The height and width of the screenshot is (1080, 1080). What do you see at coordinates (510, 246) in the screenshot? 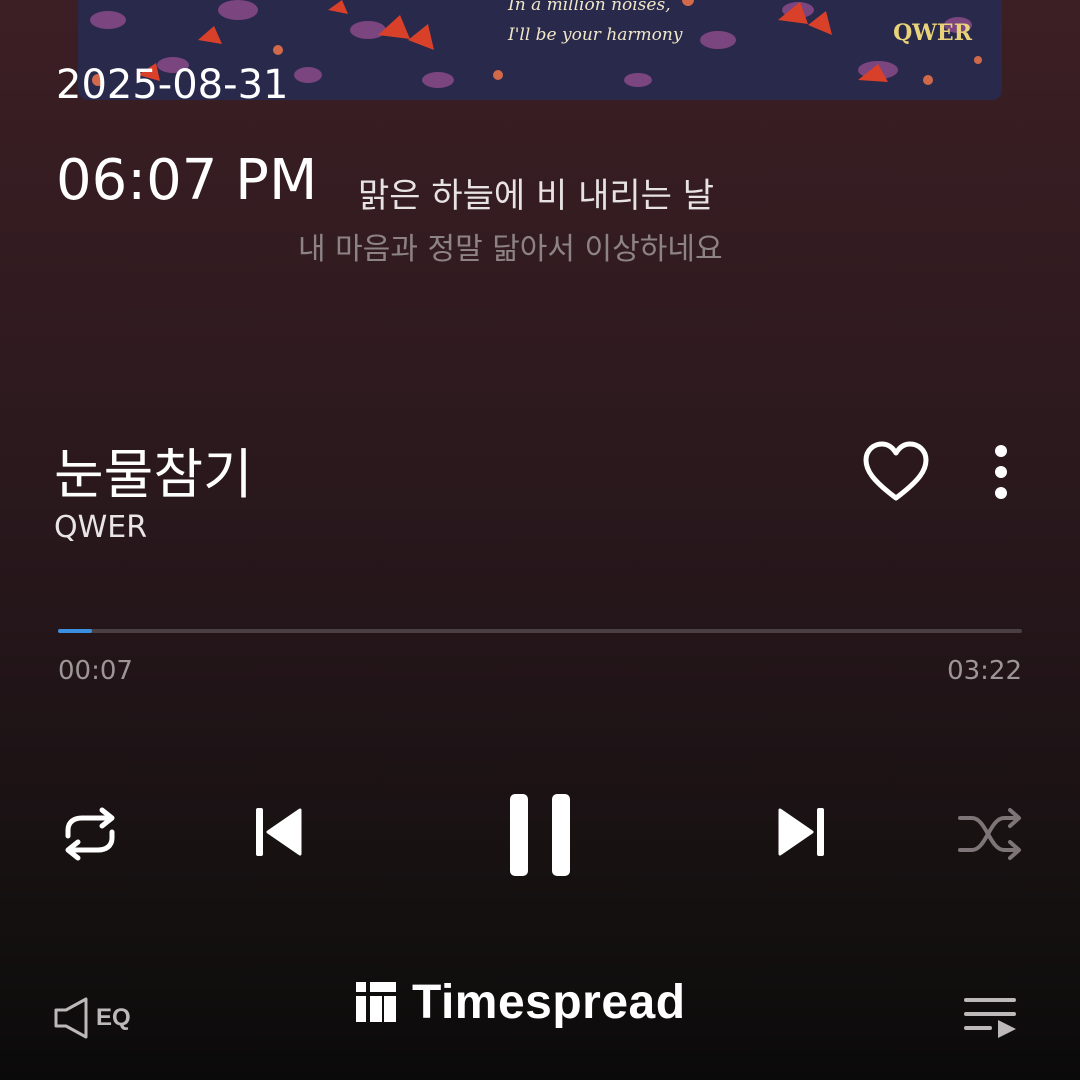
I see `lyric-next-line: 내 마음과 정말 닮아서 이상하네요` at bounding box center [510, 246].